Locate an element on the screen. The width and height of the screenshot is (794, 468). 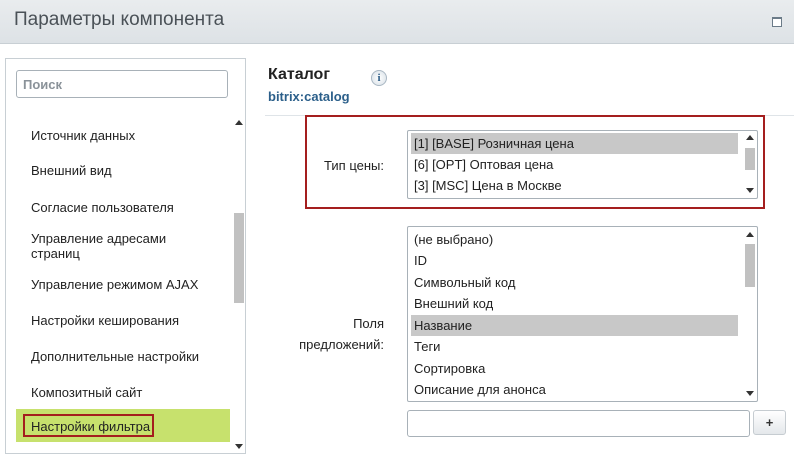
offer-field-option: Название is located at coordinates (574, 325).